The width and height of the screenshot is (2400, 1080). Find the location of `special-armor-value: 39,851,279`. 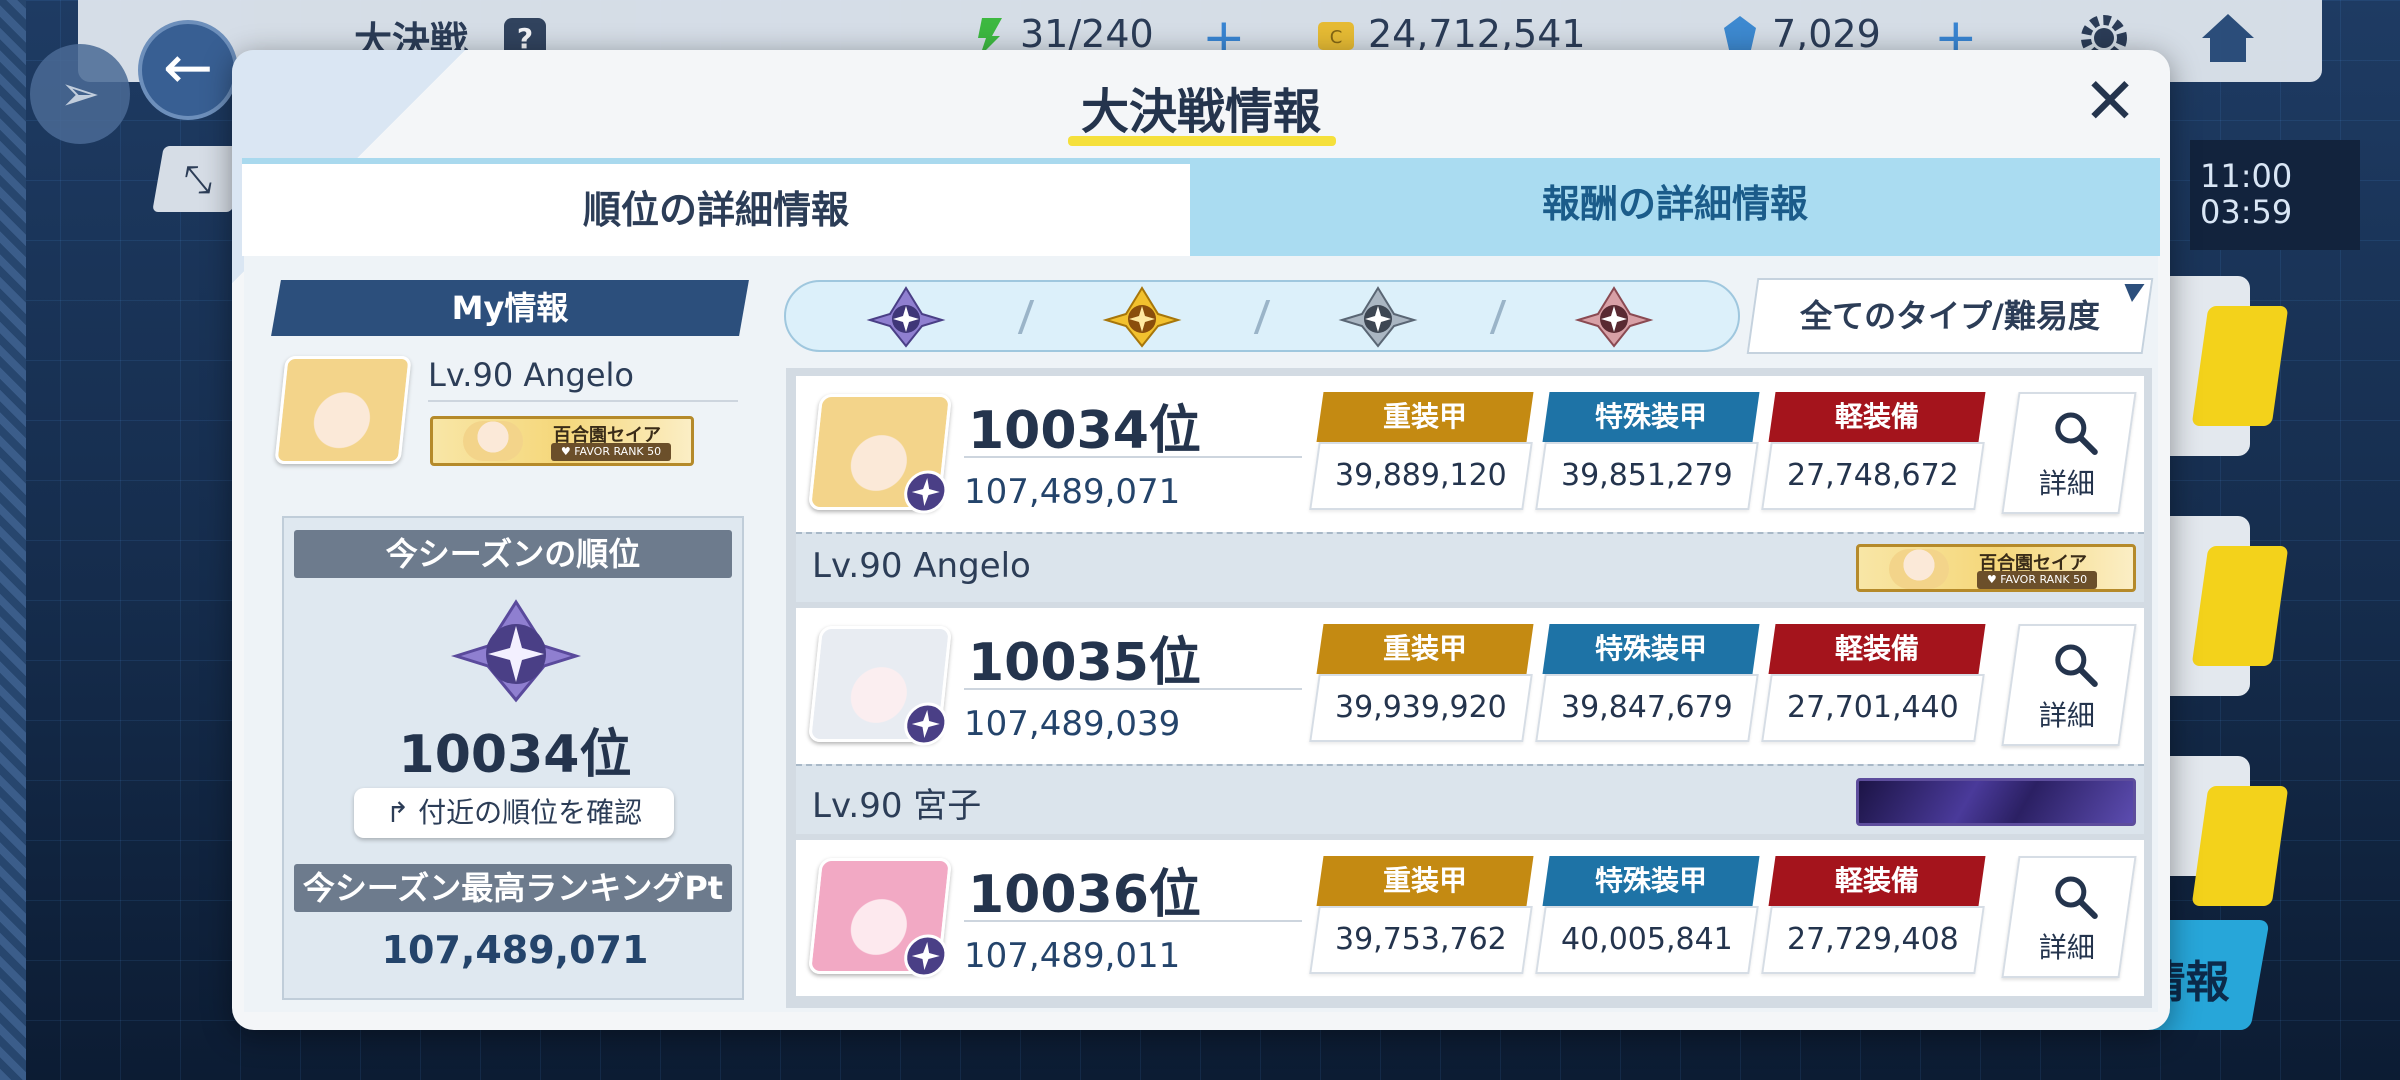

special-armor-value: 39,851,279 is located at coordinates (1647, 476).